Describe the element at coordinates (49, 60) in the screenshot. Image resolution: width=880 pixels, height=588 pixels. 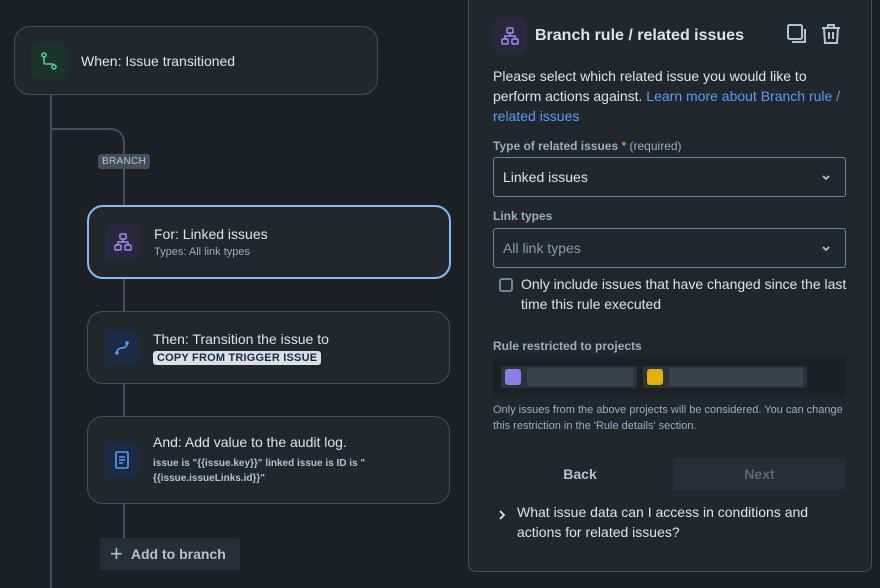
I see `flow-icon` at that location.